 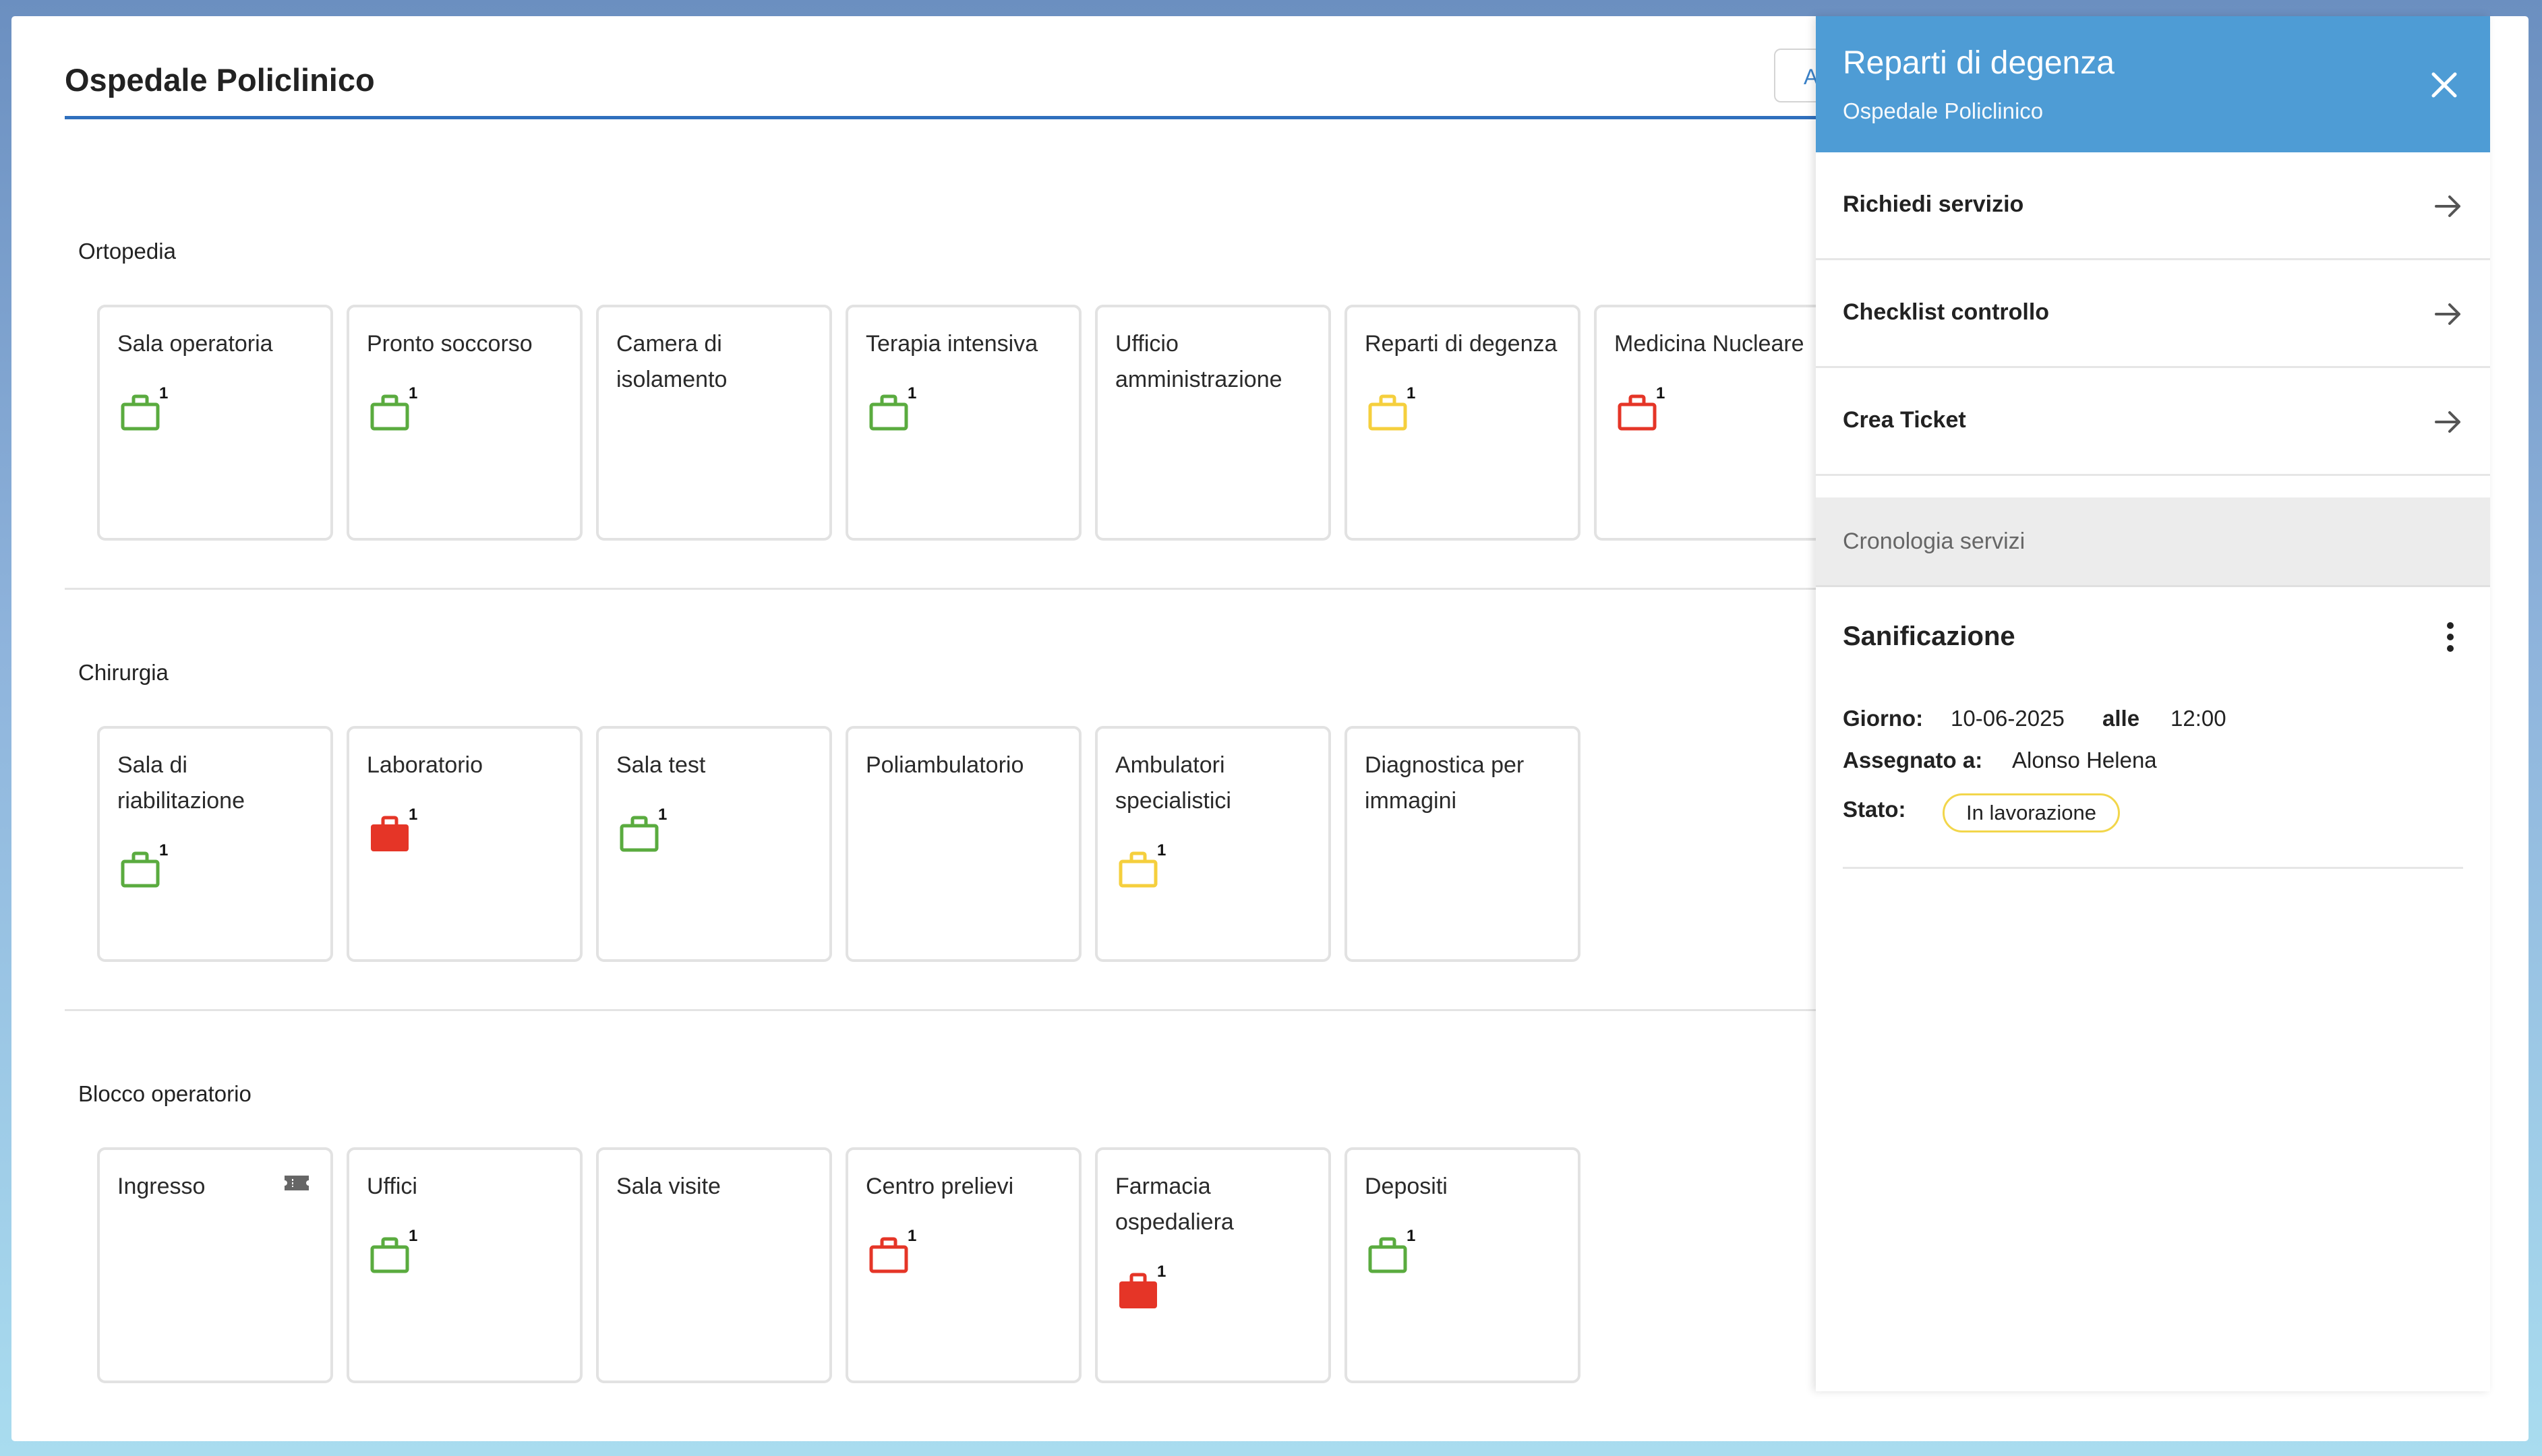 What do you see at coordinates (1883, 718) in the screenshot?
I see `day-label: Giorno:` at bounding box center [1883, 718].